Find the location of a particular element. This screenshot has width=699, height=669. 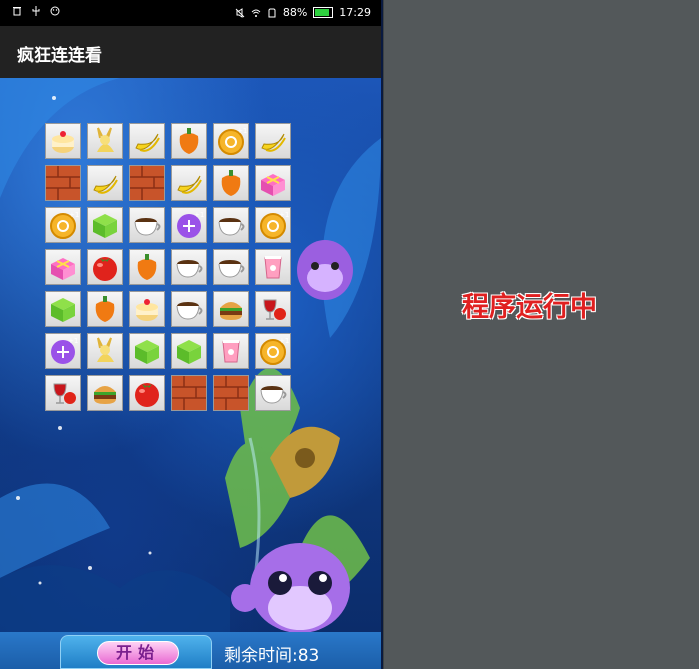

cup-icon is located at coordinates (273, 267).